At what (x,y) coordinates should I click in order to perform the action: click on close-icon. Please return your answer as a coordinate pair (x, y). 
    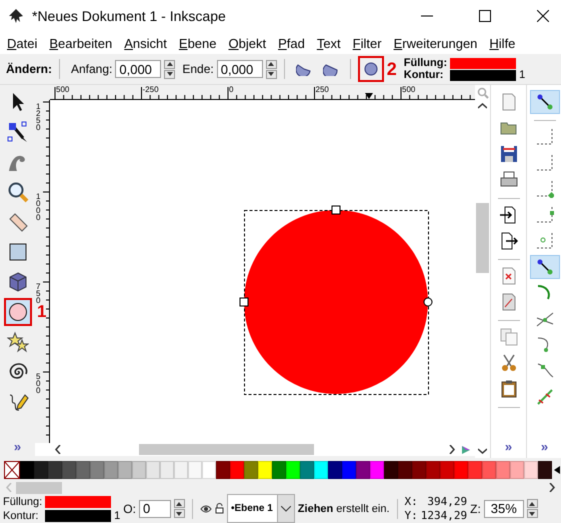
    Looking at the image, I should click on (543, 16).